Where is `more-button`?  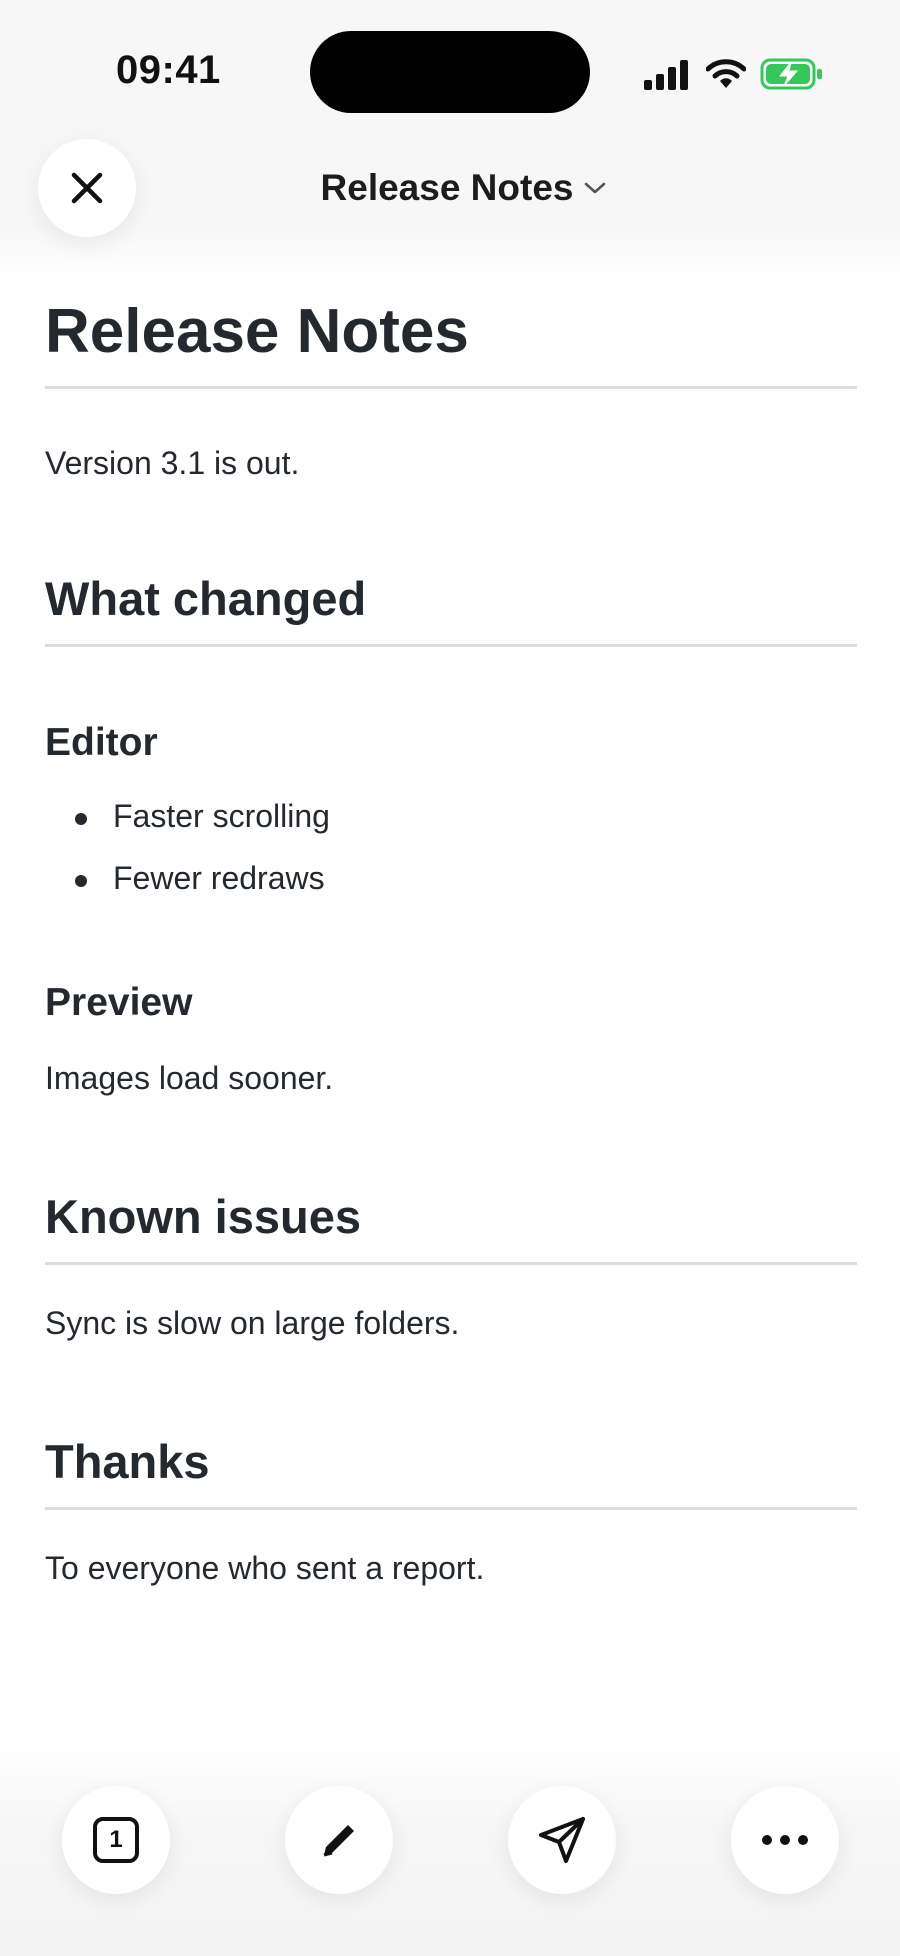
more-button is located at coordinates (785, 1840).